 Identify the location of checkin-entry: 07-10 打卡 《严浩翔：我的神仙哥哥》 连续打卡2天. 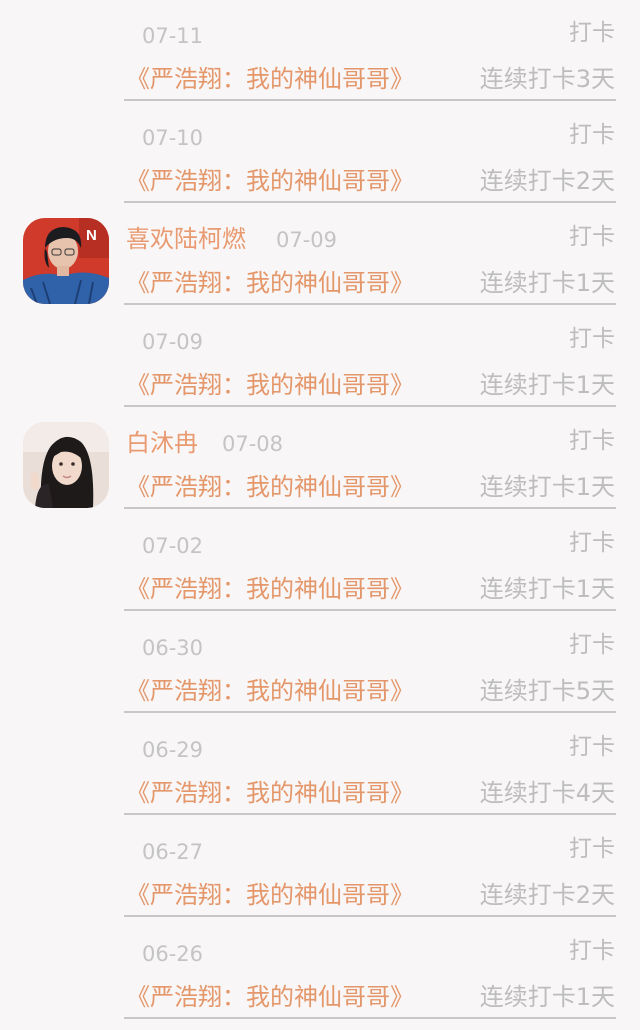
(320, 153).